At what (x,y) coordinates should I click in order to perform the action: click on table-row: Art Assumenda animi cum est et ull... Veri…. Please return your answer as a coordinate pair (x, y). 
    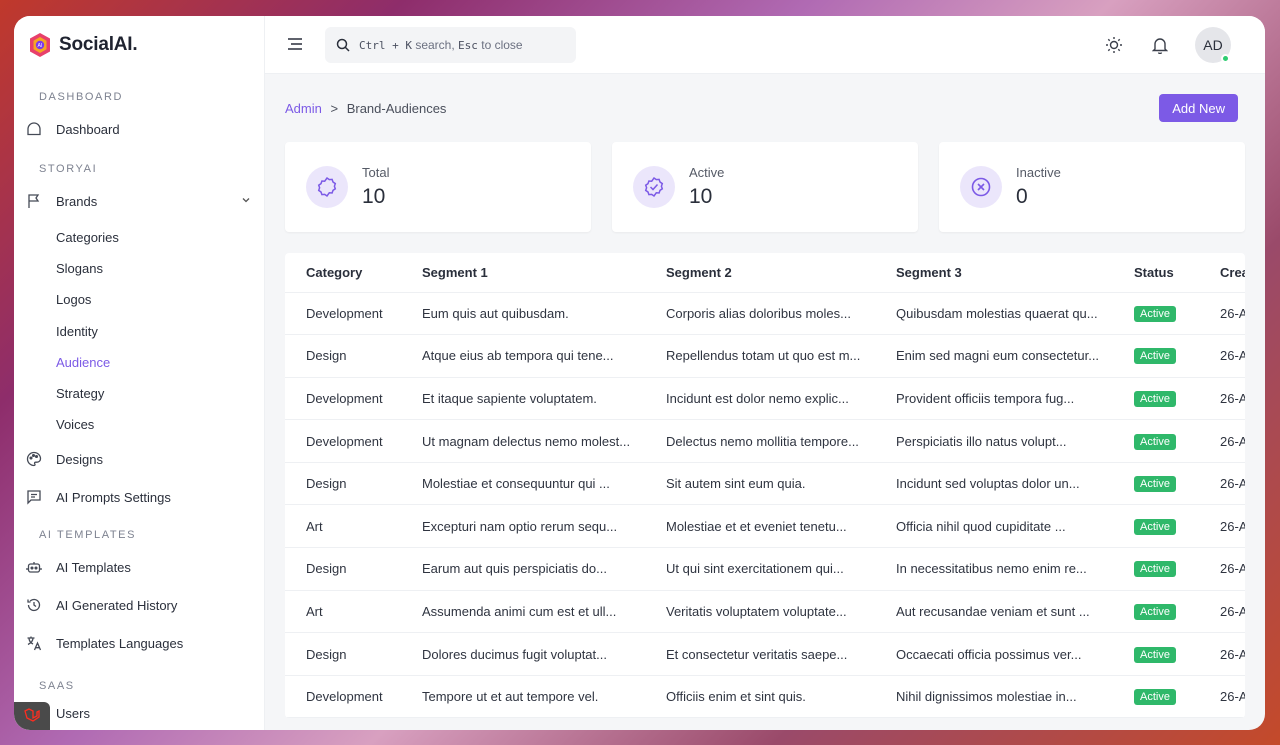
    Looking at the image, I should click on (765, 612).